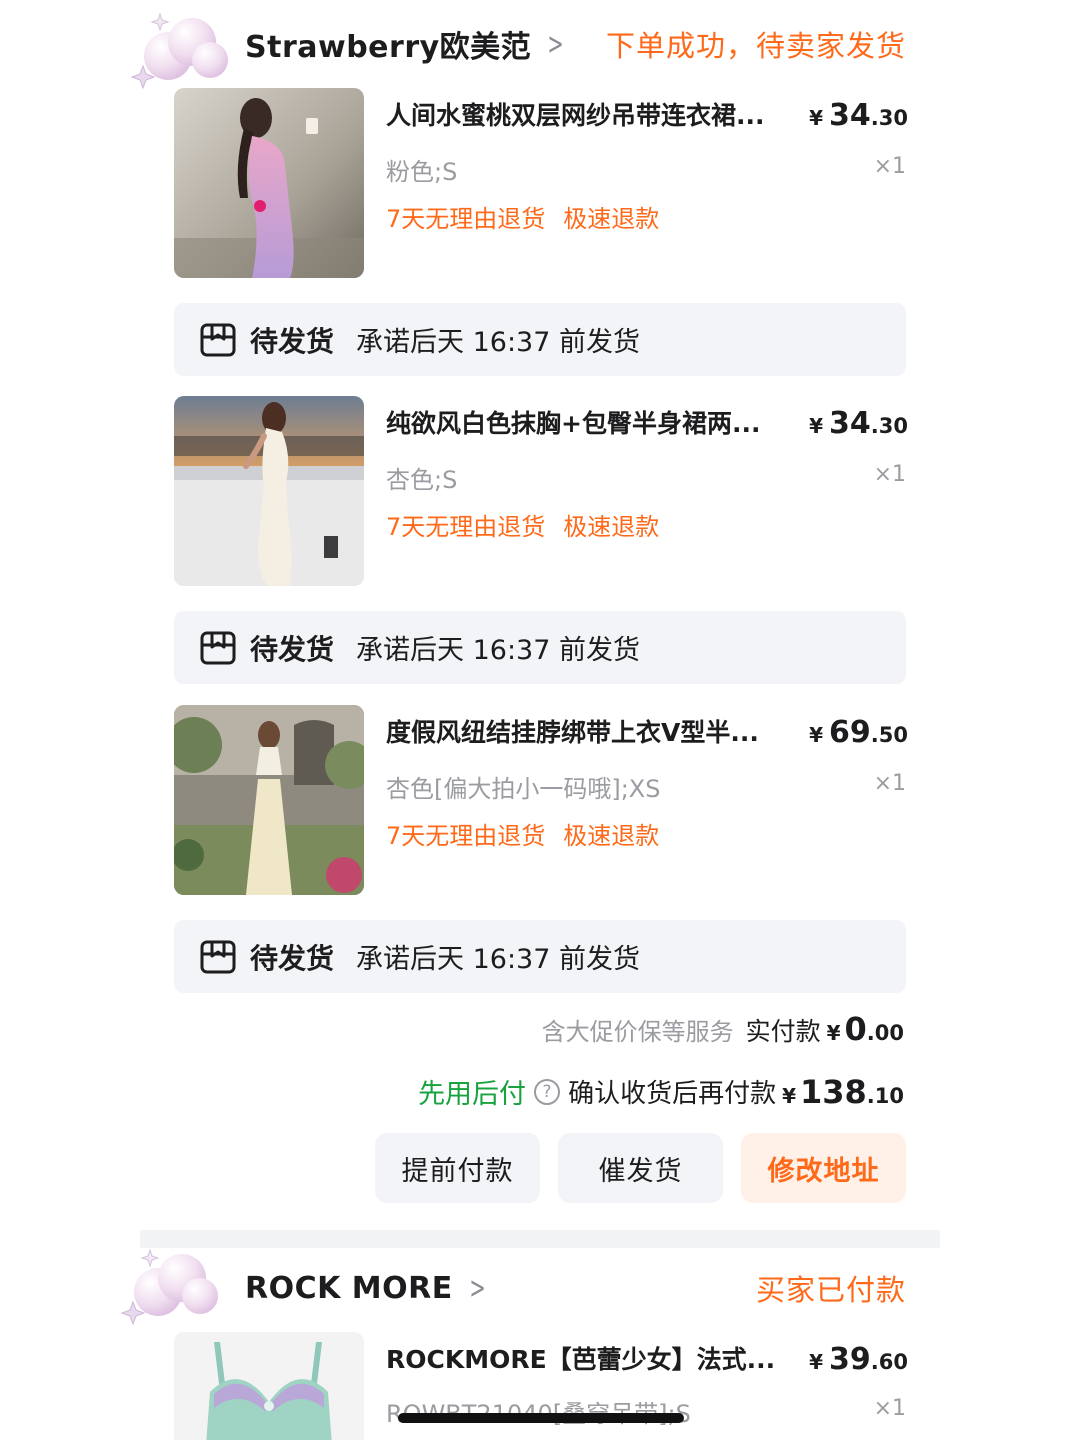  I want to click on shop-link: Strawberry欧美范 >, so click(406, 44).